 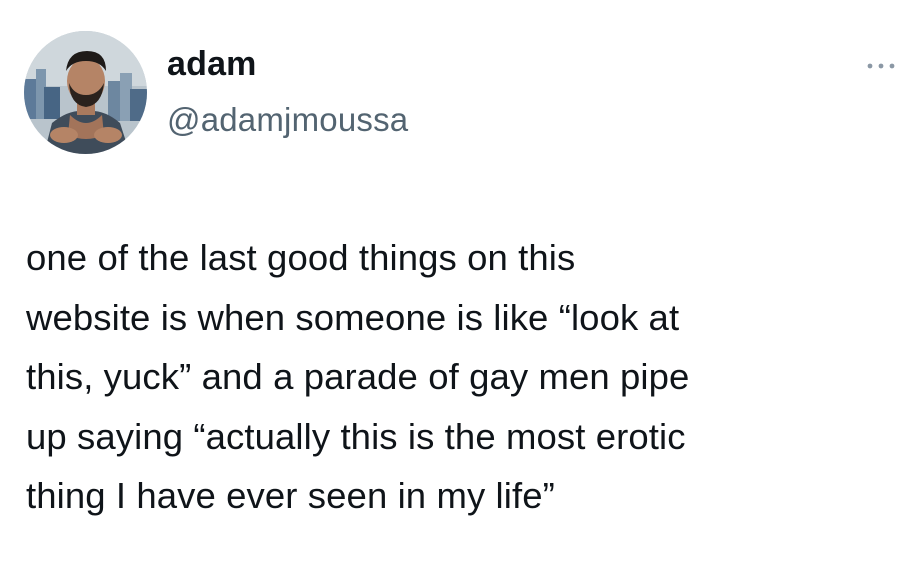 I want to click on more-options-icon, so click(x=881, y=66).